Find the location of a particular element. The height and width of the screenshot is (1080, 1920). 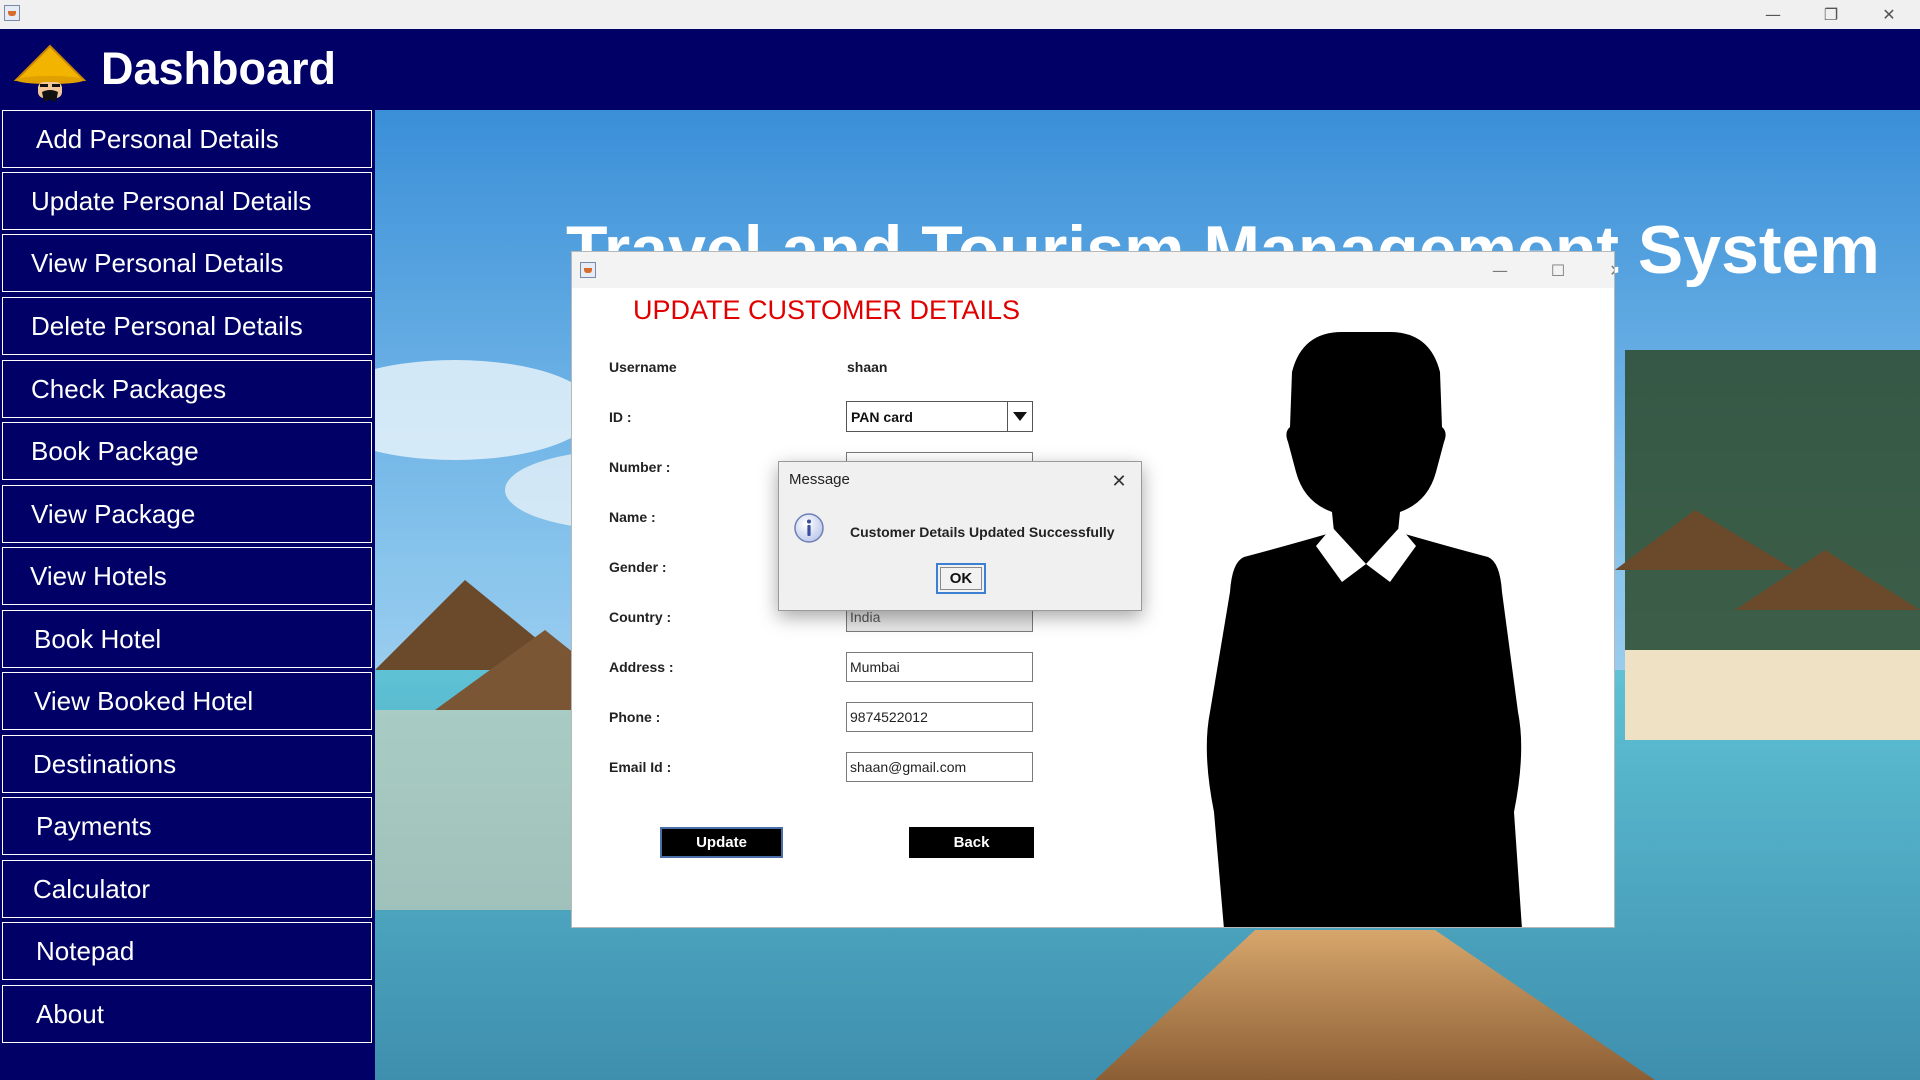

address-field is located at coordinates (939, 667).